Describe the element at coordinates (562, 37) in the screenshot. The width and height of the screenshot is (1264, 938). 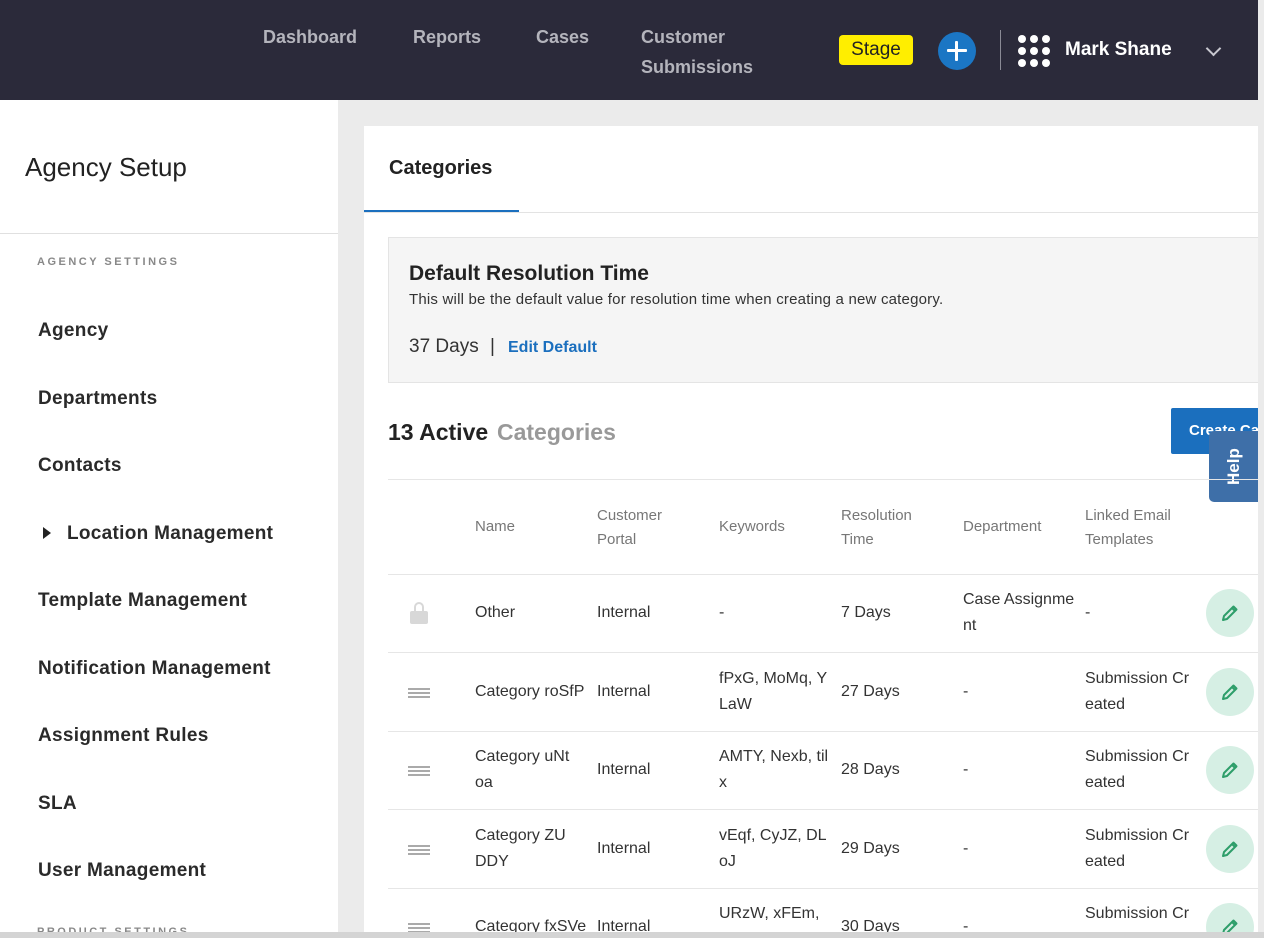
I see `nav-cases: Cases` at that location.